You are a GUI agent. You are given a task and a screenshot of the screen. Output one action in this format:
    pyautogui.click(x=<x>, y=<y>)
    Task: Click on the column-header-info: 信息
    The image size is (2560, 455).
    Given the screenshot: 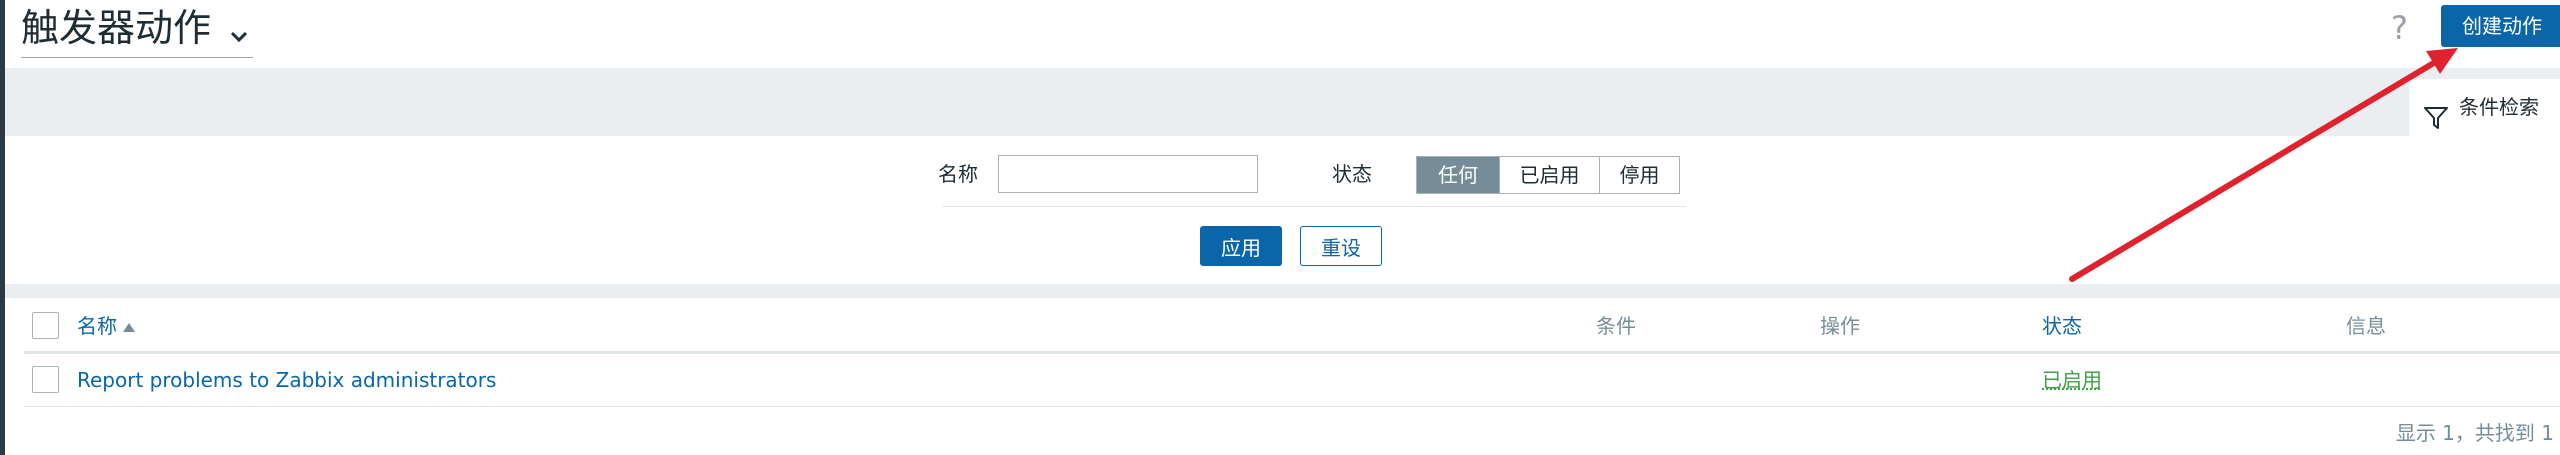 What is the action you would take?
    pyautogui.click(x=2366, y=326)
    